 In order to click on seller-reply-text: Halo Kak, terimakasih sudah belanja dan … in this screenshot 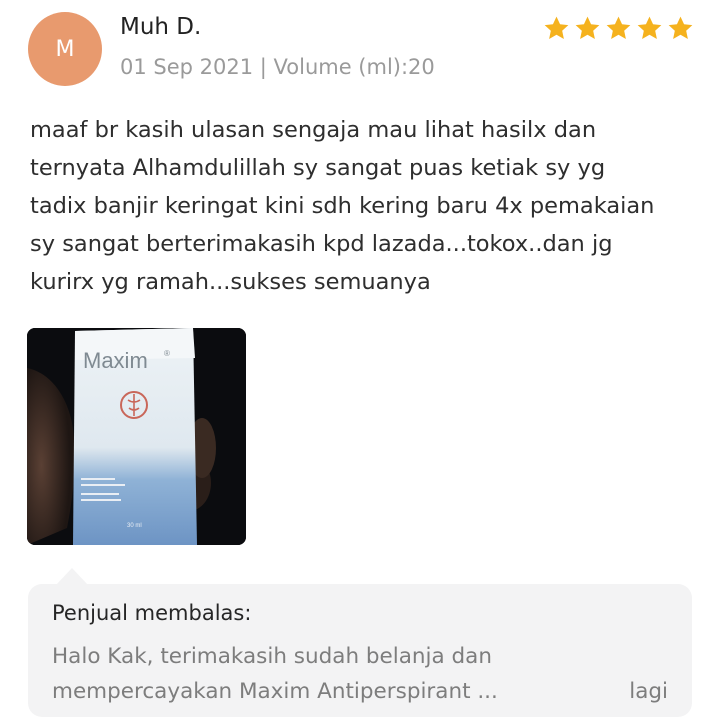, I will do `click(312, 674)`.